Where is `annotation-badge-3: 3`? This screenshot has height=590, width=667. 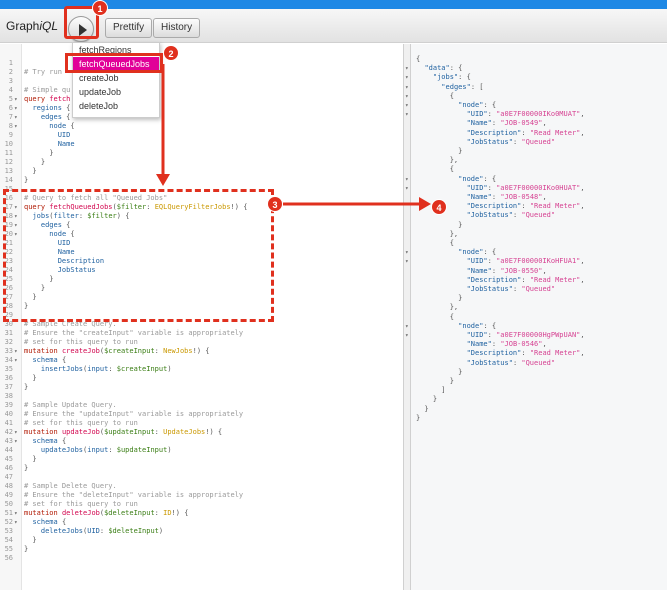 annotation-badge-3: 3 is located at coordinates (275, 204).